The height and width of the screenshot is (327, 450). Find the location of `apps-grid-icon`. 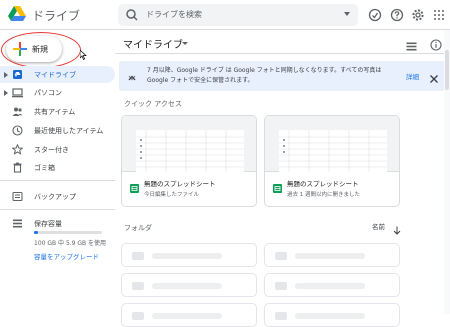

apps-grid-icon is located at coordinates (439, 15).